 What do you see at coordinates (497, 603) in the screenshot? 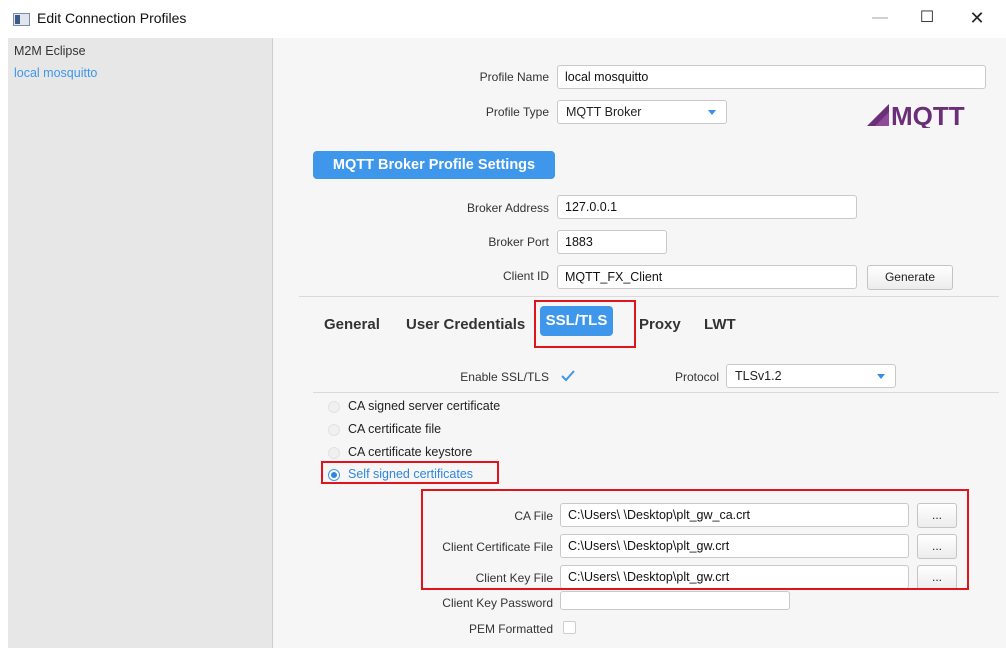
I see `client-key-password-label: Client Key Password` at bounding box center [497, 603].